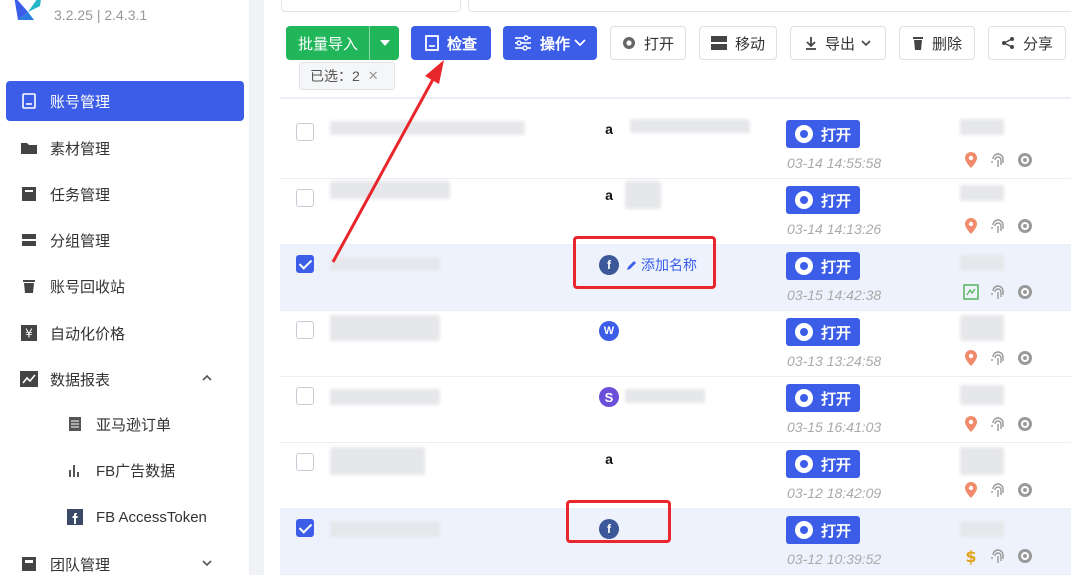 The height and width of the screenshot is (575, 1071). Describe the element at coordinates (675, 410) in the screenshot. I see `table-row: S 打开 03-15 16:41:03` at that location.